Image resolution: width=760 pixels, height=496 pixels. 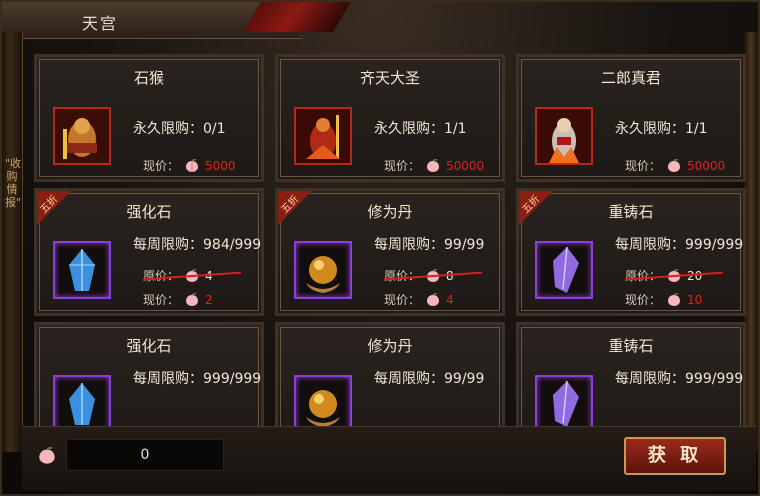 I want to click on current-price-row: 现价： 4, so click(x=419, y=299).